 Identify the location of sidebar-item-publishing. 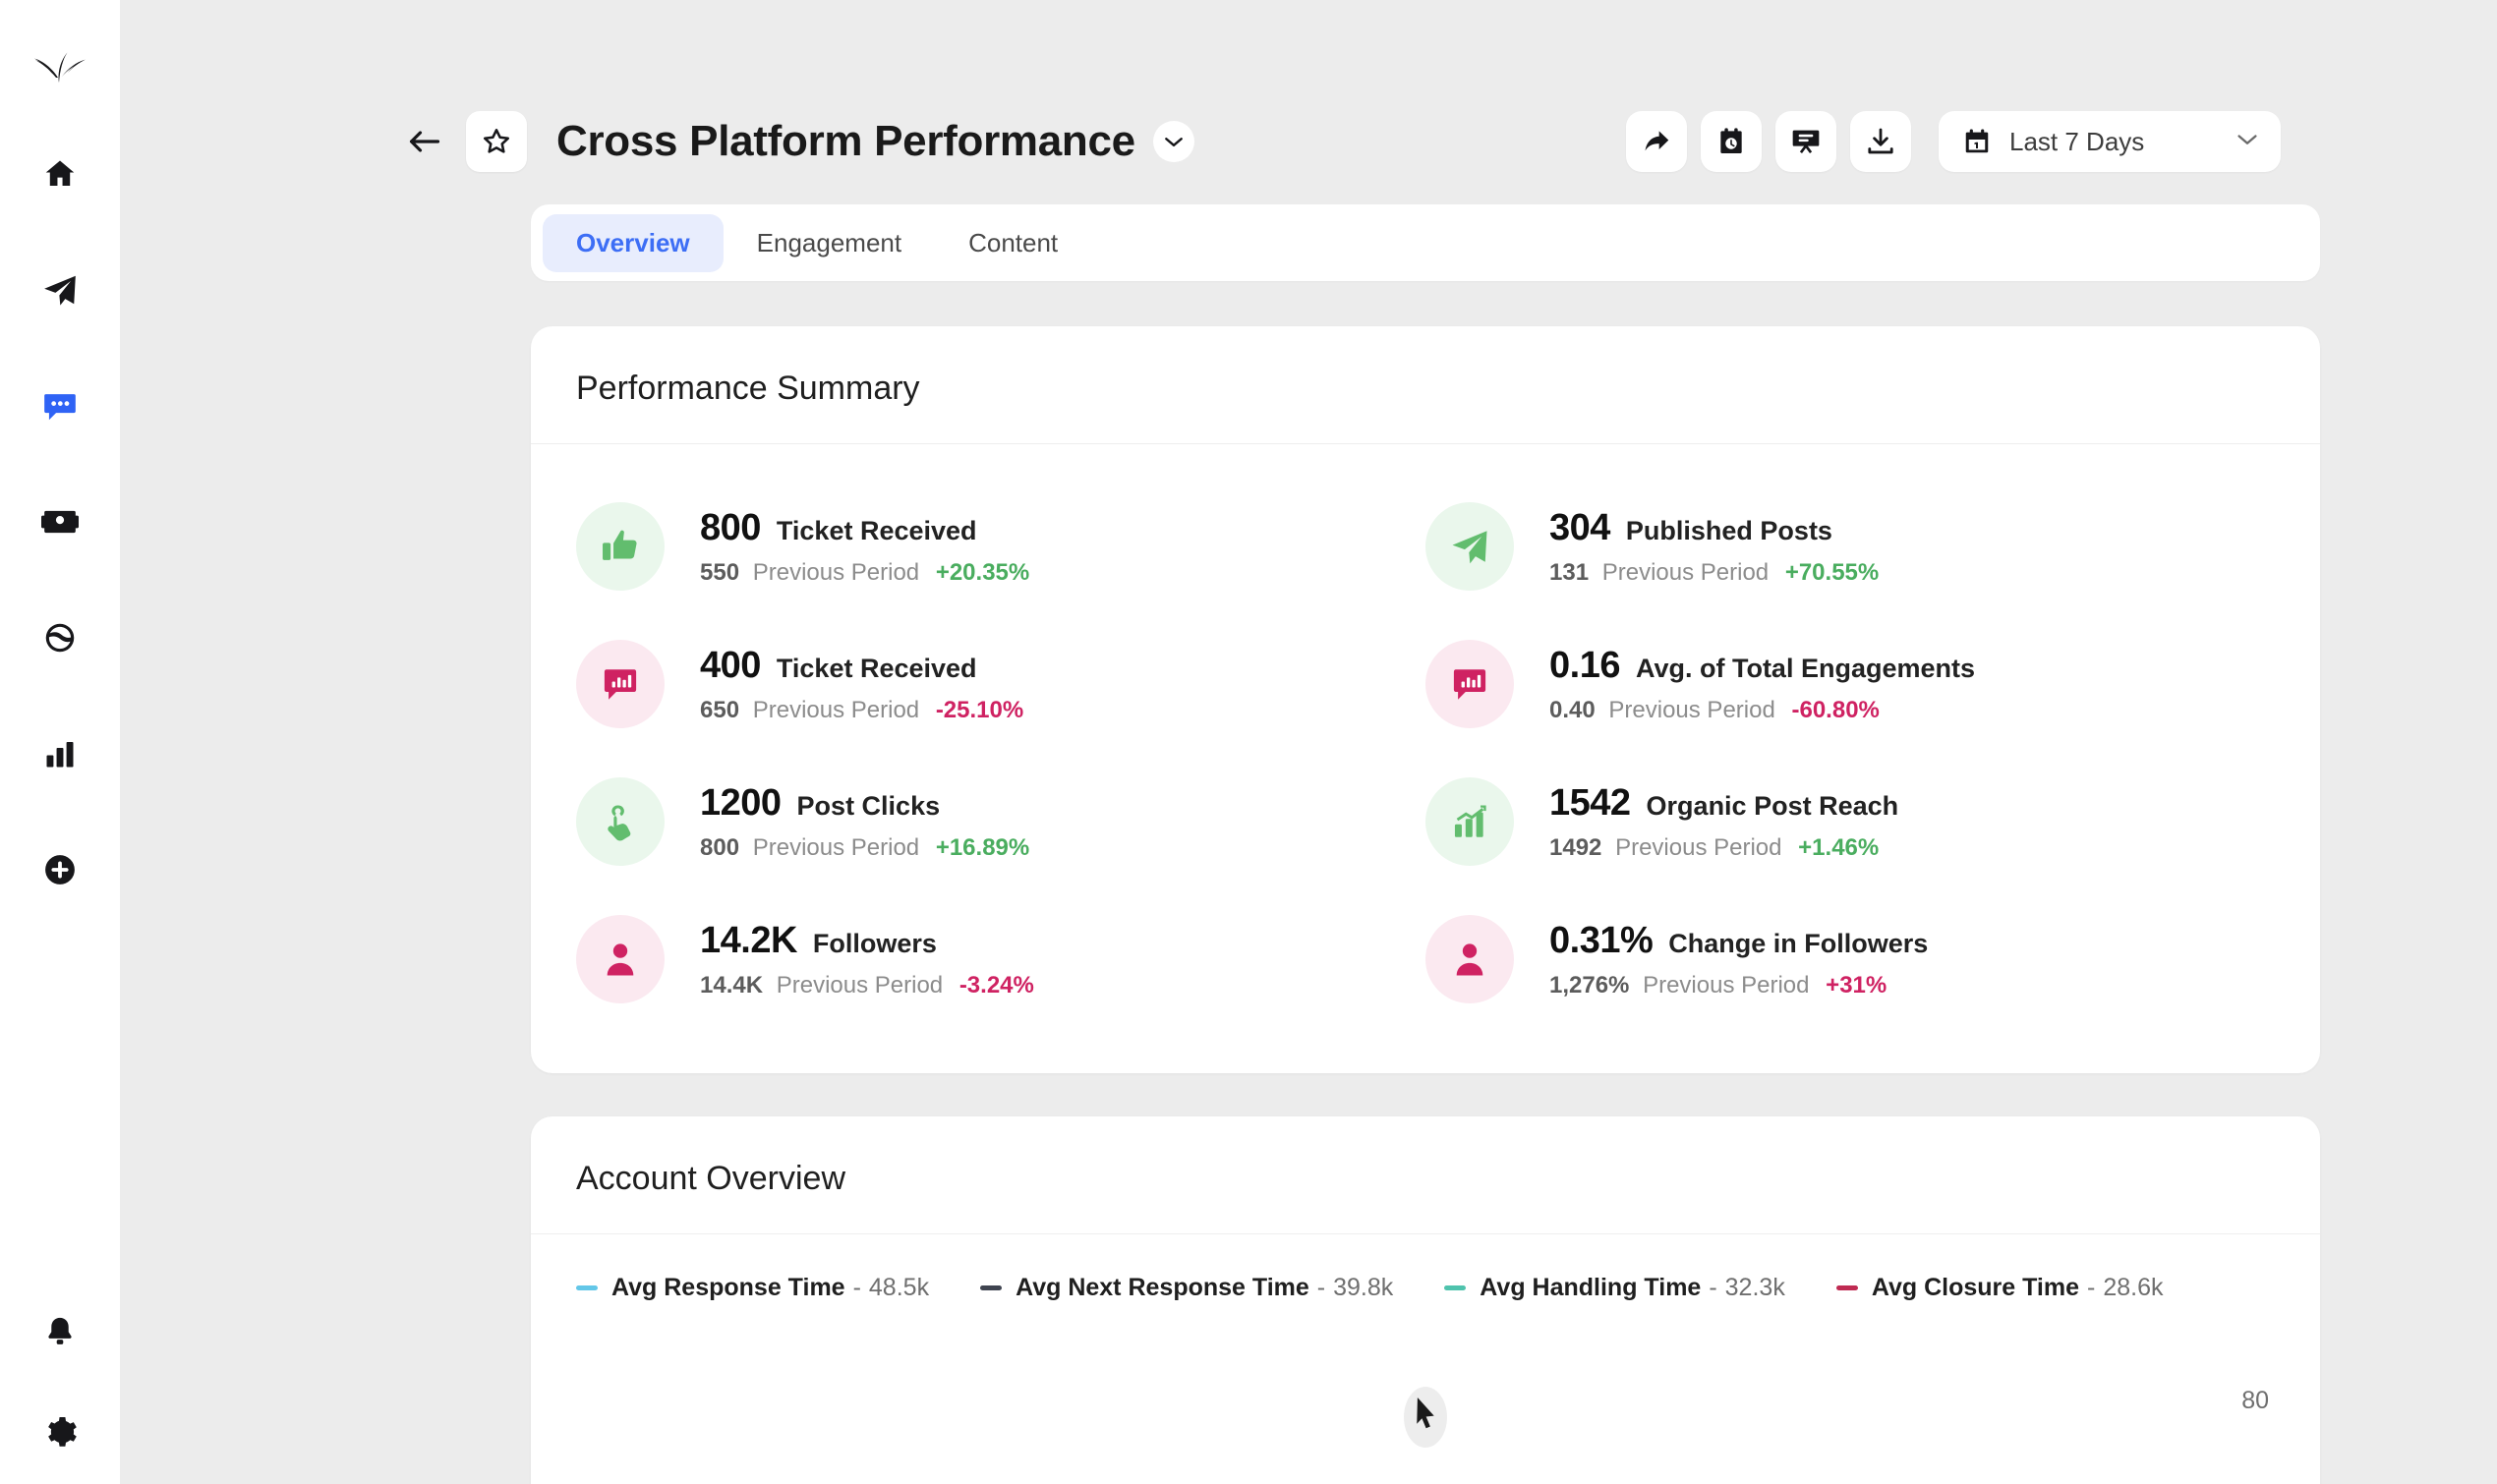
(60, 289).